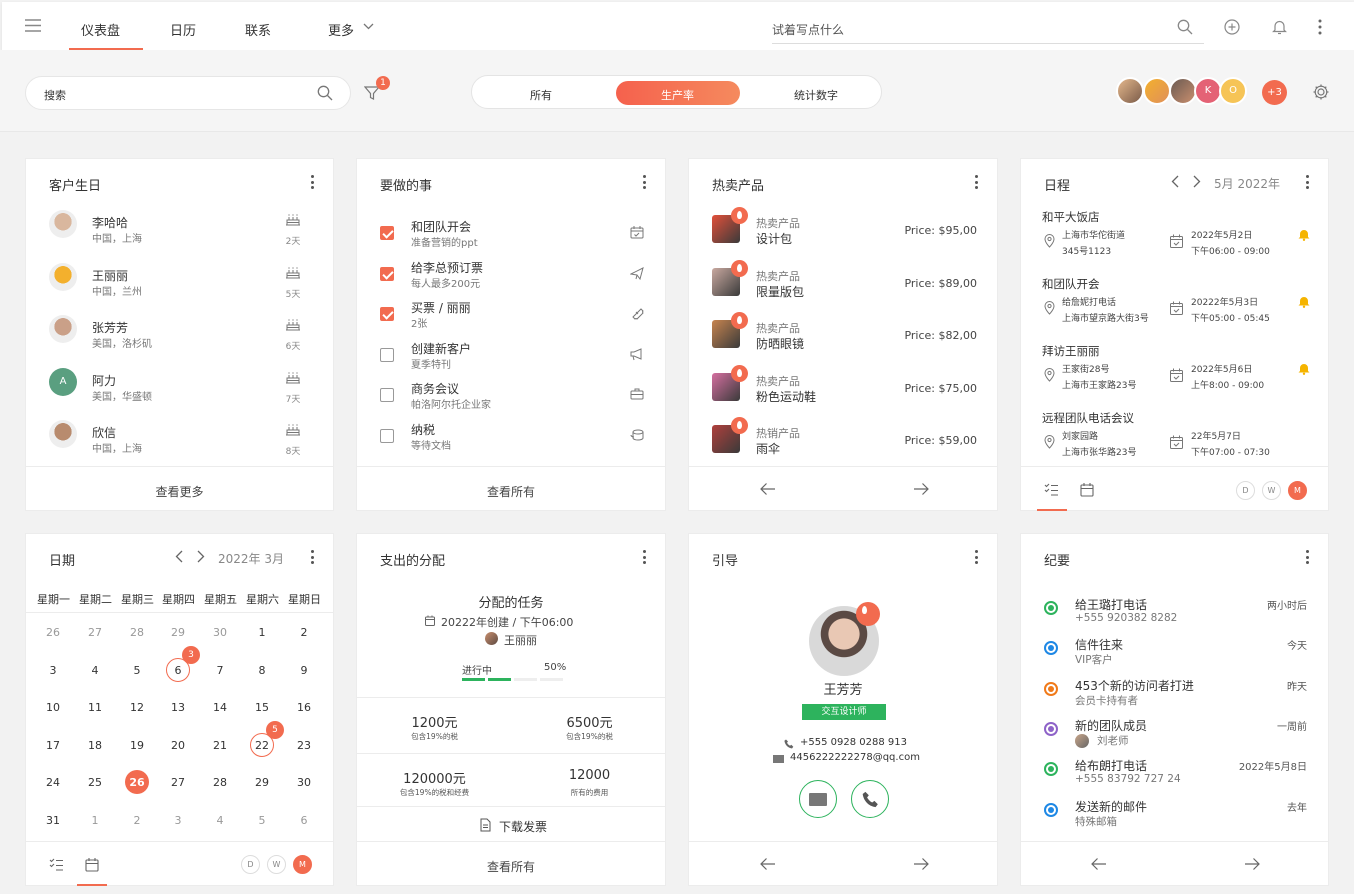 This screenshot has width=1354, height=894. I want to click on calendar-day: 18, so click(95, 745).